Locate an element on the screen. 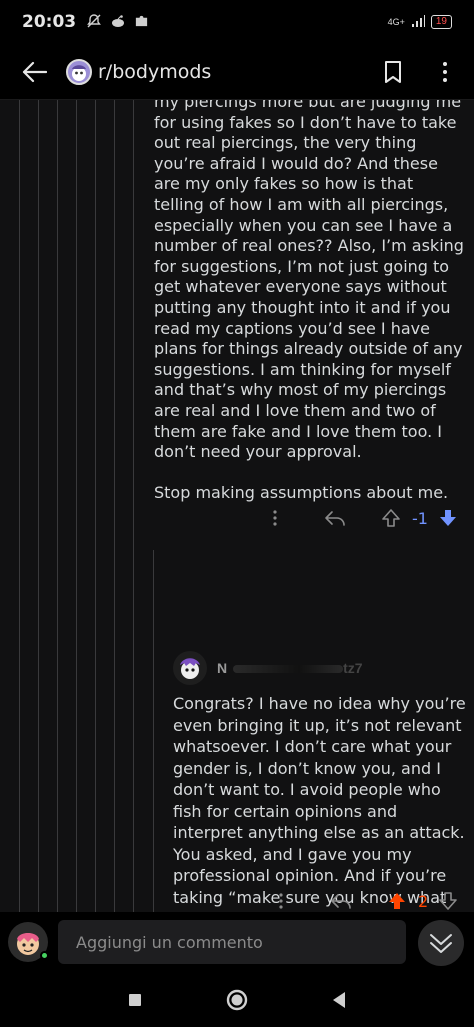  status-notification-icons is located at coordinates (117, 22).